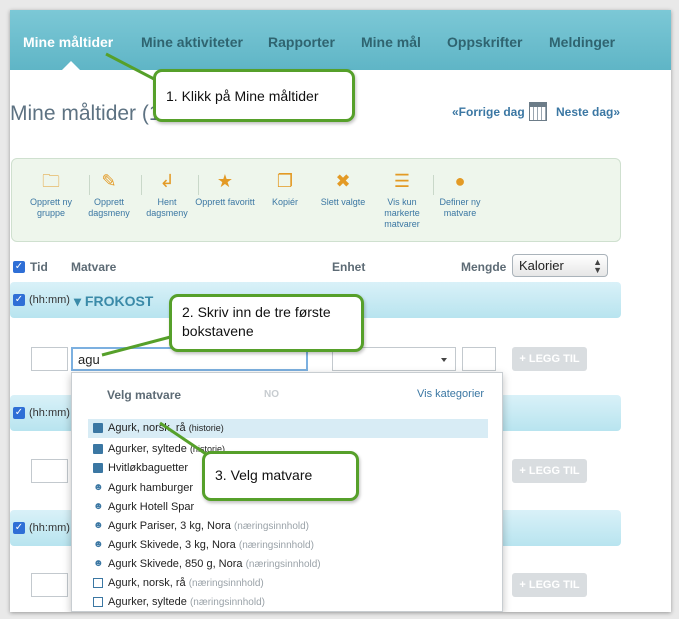 The height and width of the screenshot is (619, 679). I want to click on col-time: Tid, so click(39, 267).